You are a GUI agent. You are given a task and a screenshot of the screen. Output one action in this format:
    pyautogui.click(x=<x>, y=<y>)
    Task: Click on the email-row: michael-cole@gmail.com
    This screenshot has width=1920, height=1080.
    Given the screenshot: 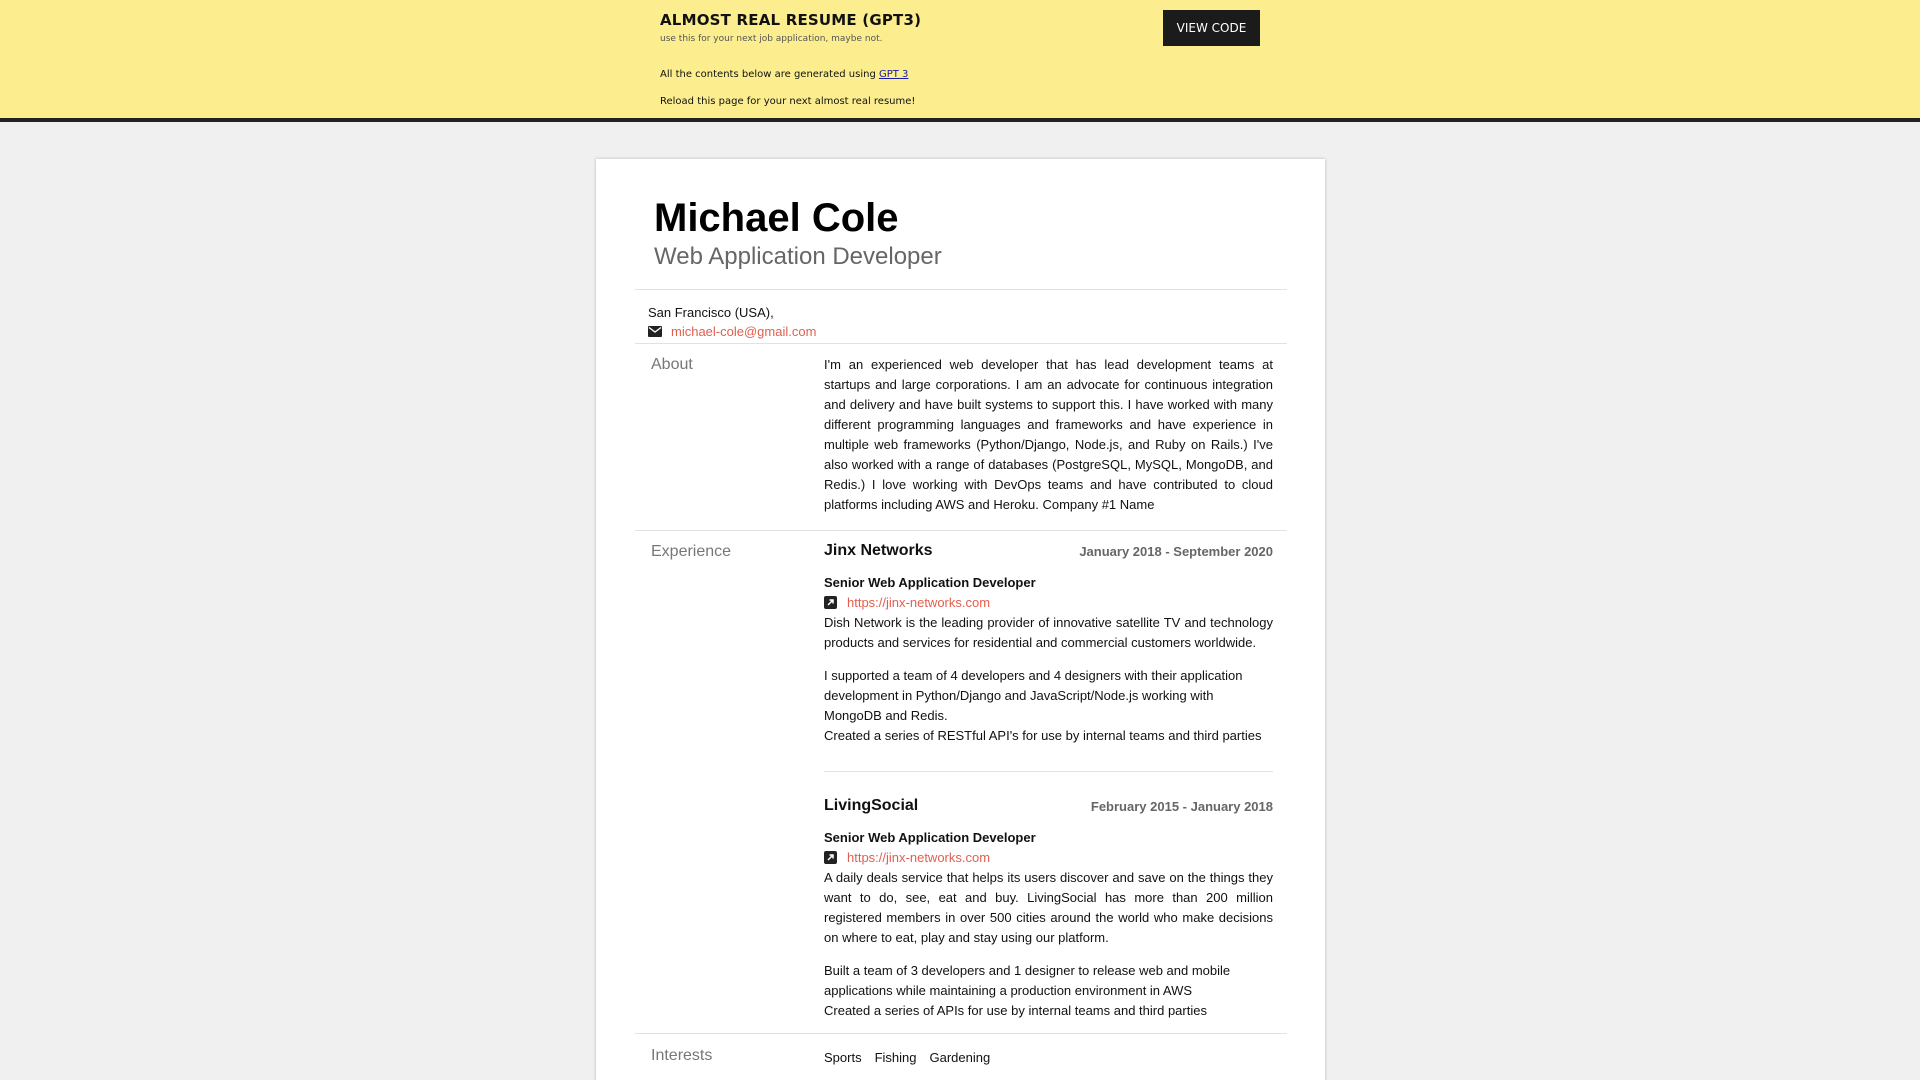 What is the action you would take?
    pyautogui.click(x=732, y=331)
    